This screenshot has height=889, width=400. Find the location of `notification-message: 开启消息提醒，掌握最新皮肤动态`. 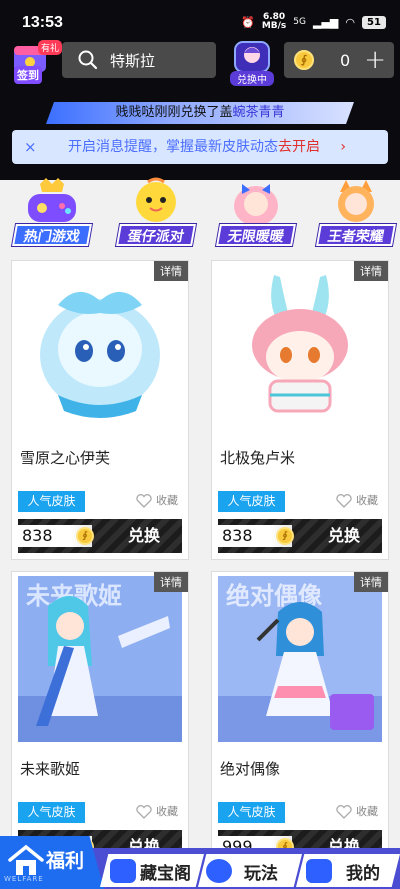

notification-message: 开启消息提醒，掌握最新皮肤动态 is located at coordinates (173, 147).